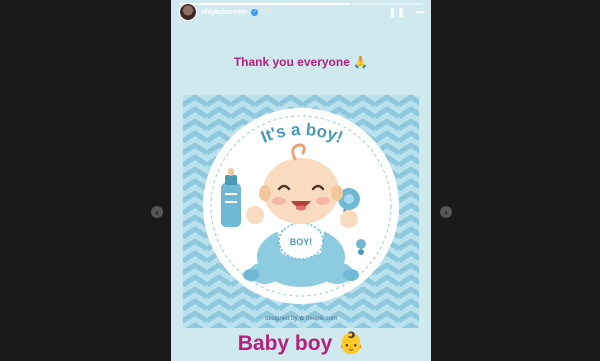 The width and height of the screenshot is (600, 361). I want to click on next-story-button: ›, so click(446, 212).